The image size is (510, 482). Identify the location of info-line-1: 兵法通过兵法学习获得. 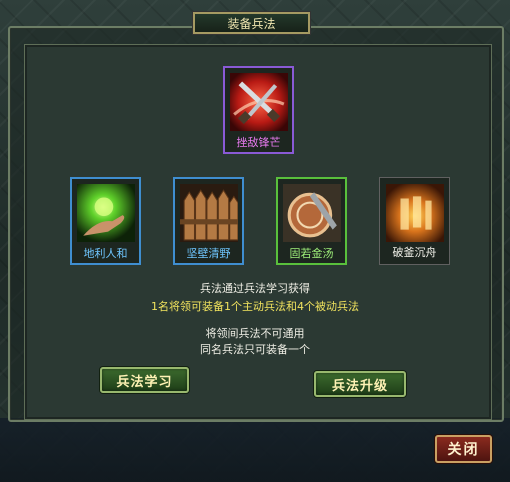
(255, 288).